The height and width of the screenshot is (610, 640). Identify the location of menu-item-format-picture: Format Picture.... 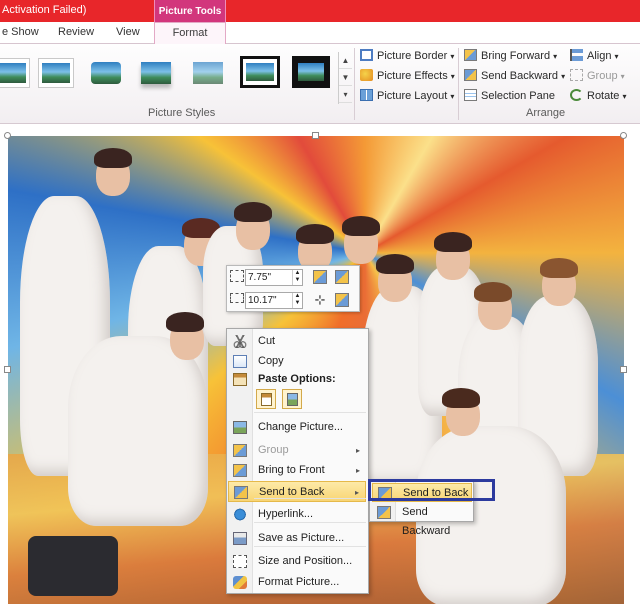
(297, 582).